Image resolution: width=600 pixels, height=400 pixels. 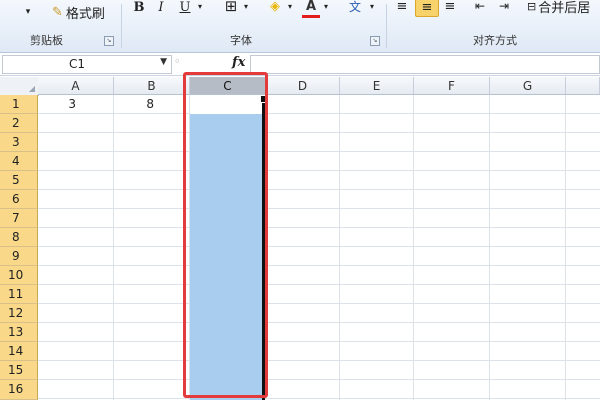 I want to click on merge-icon: ⊟, so click(x=532, y=6).